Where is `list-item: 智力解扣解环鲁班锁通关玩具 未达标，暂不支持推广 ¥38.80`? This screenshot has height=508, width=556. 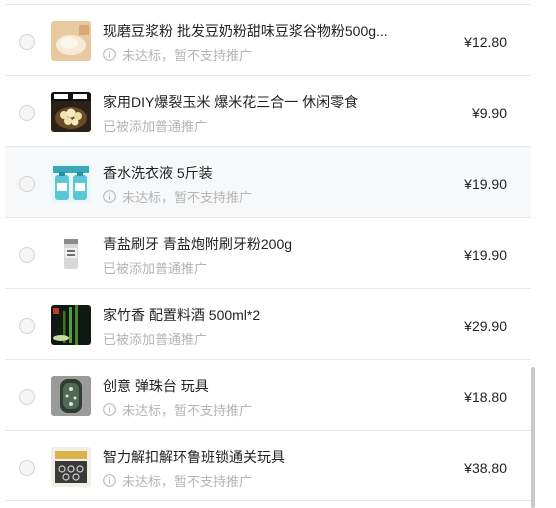 list-item: 智力解扣解环鲁班锁通关玩具 未达标，暂不支持推广 ¥38.80 is located at coordinates (268, 465).